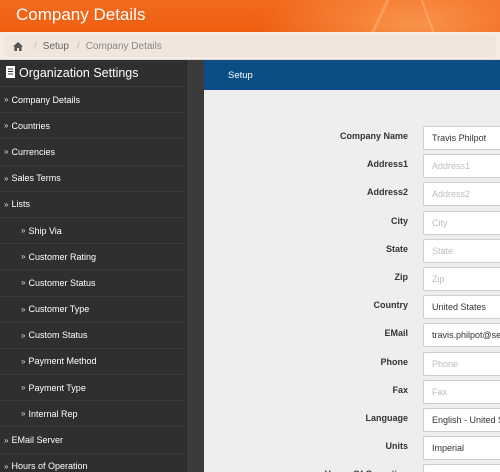 The width and height of the screenshot is (500, 472). What do you see at coordinates (352, 251) in the screenshot?
I see `form-row: State` at bounding box center [352, 251].